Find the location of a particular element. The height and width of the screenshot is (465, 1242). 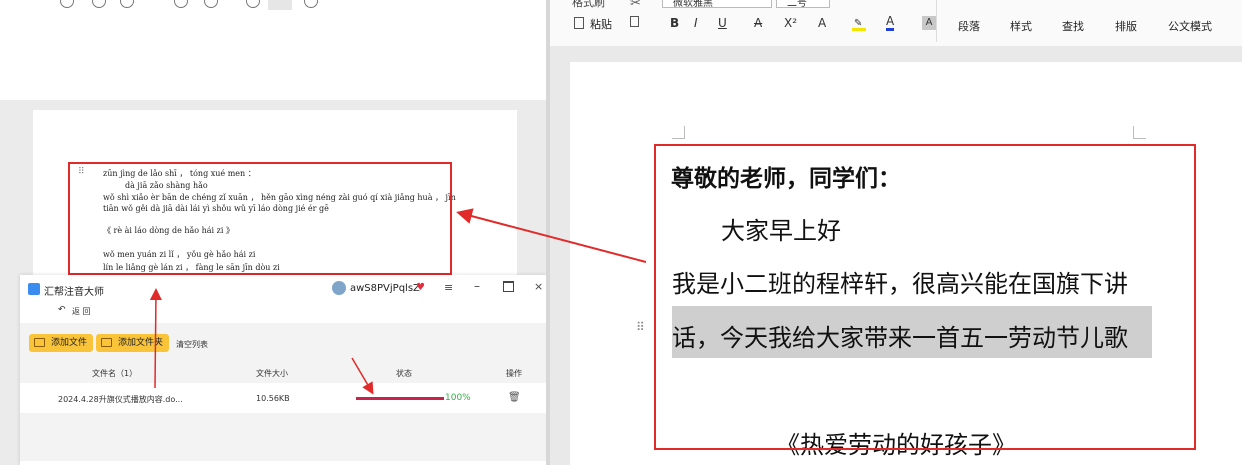

arrow-doc-to-pinyin is located at coordinates (551, 235).